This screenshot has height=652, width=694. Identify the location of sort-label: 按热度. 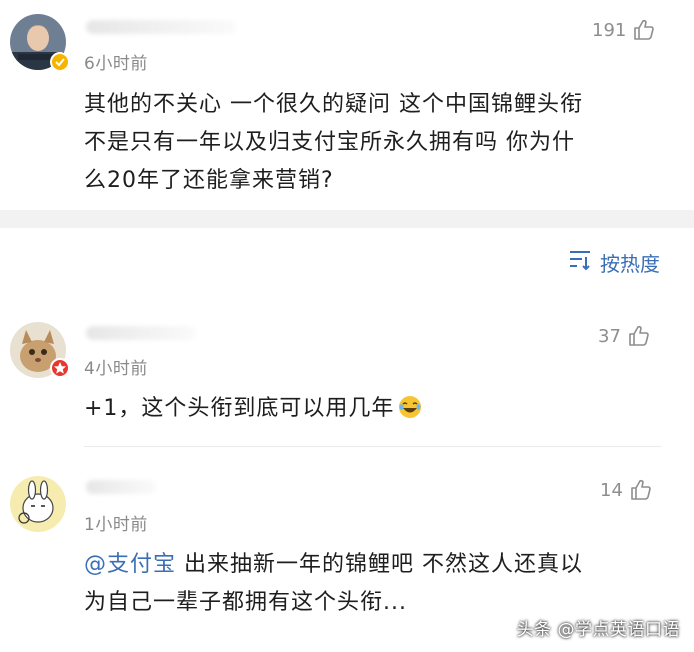
(630, 264).